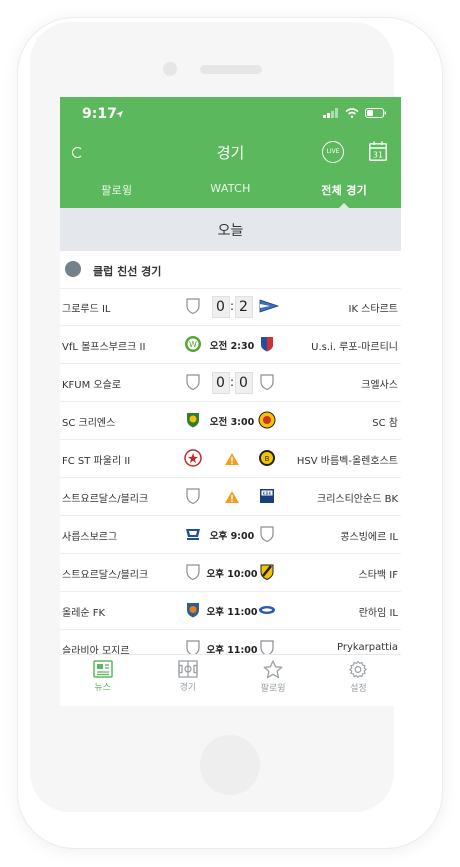  I want to click on kickoff-time: 오후 10:00, so click(232, 574).